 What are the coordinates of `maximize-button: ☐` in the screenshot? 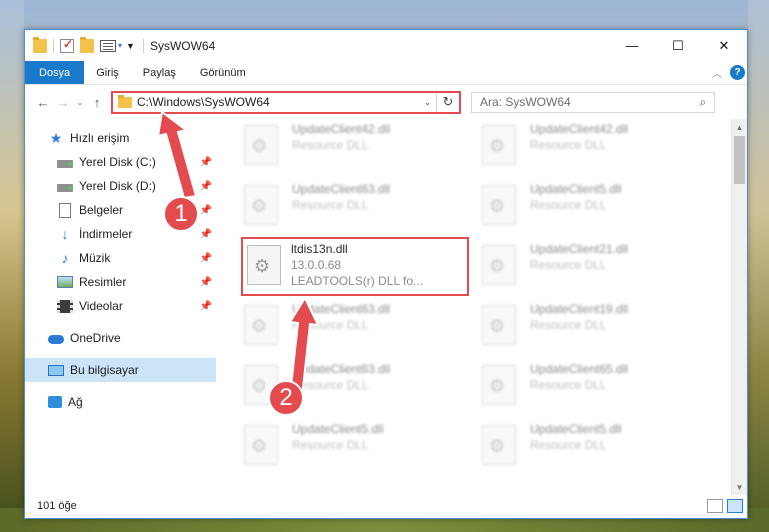 It's located at (678, 45).